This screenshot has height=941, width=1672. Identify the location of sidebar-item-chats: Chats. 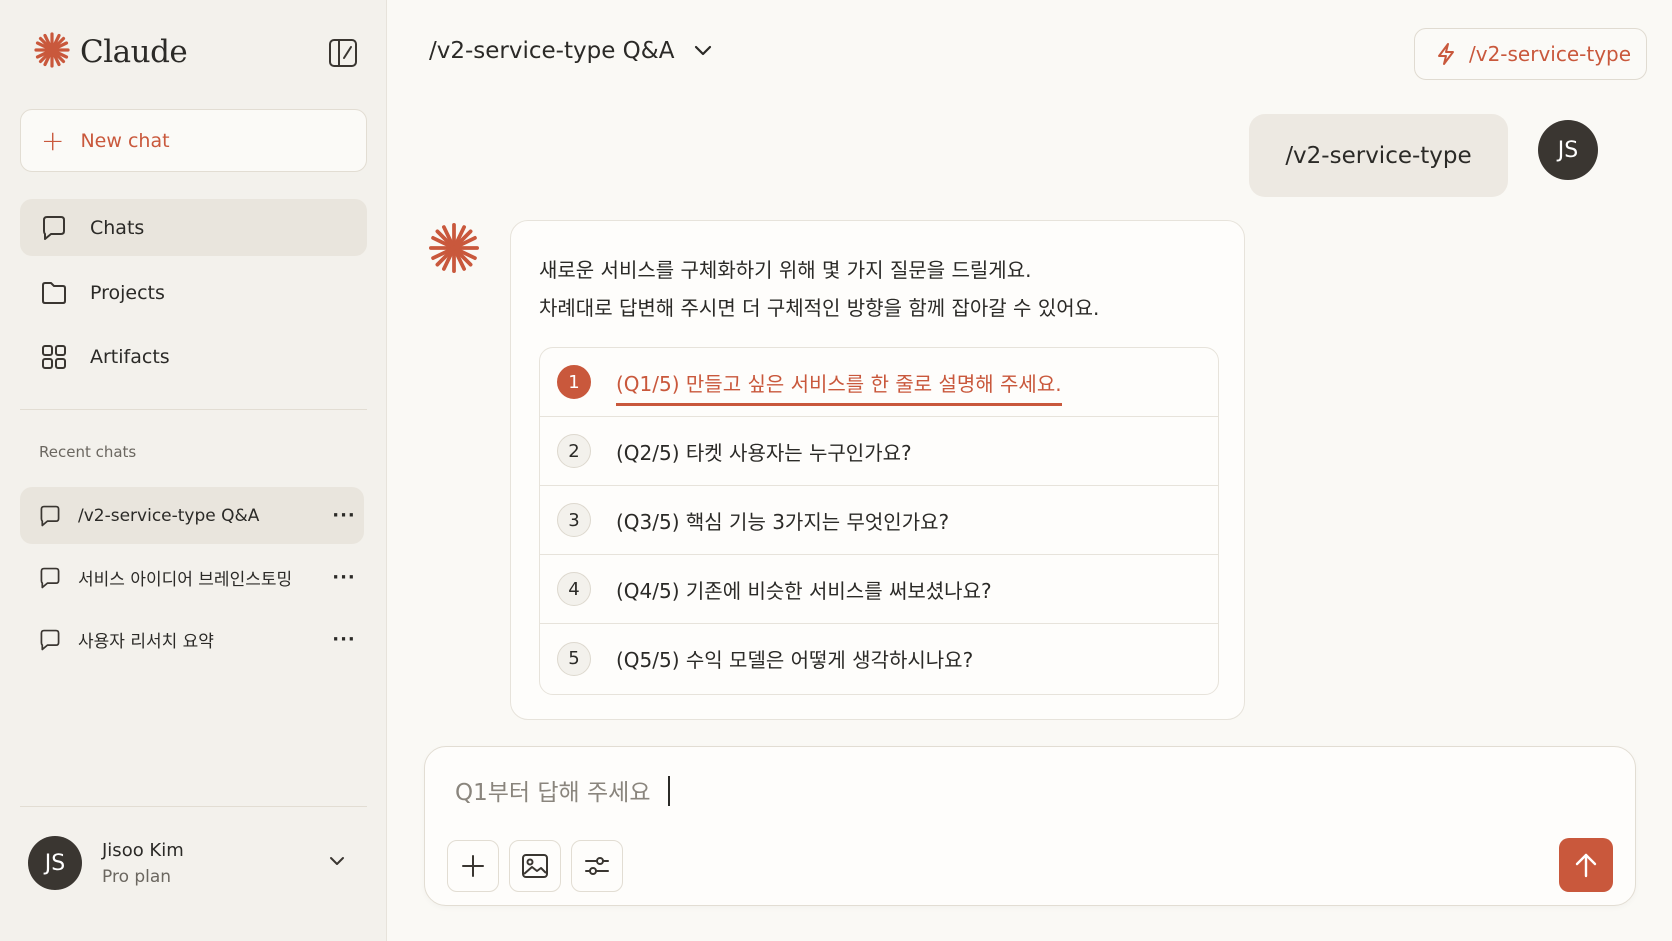
(193, 227).